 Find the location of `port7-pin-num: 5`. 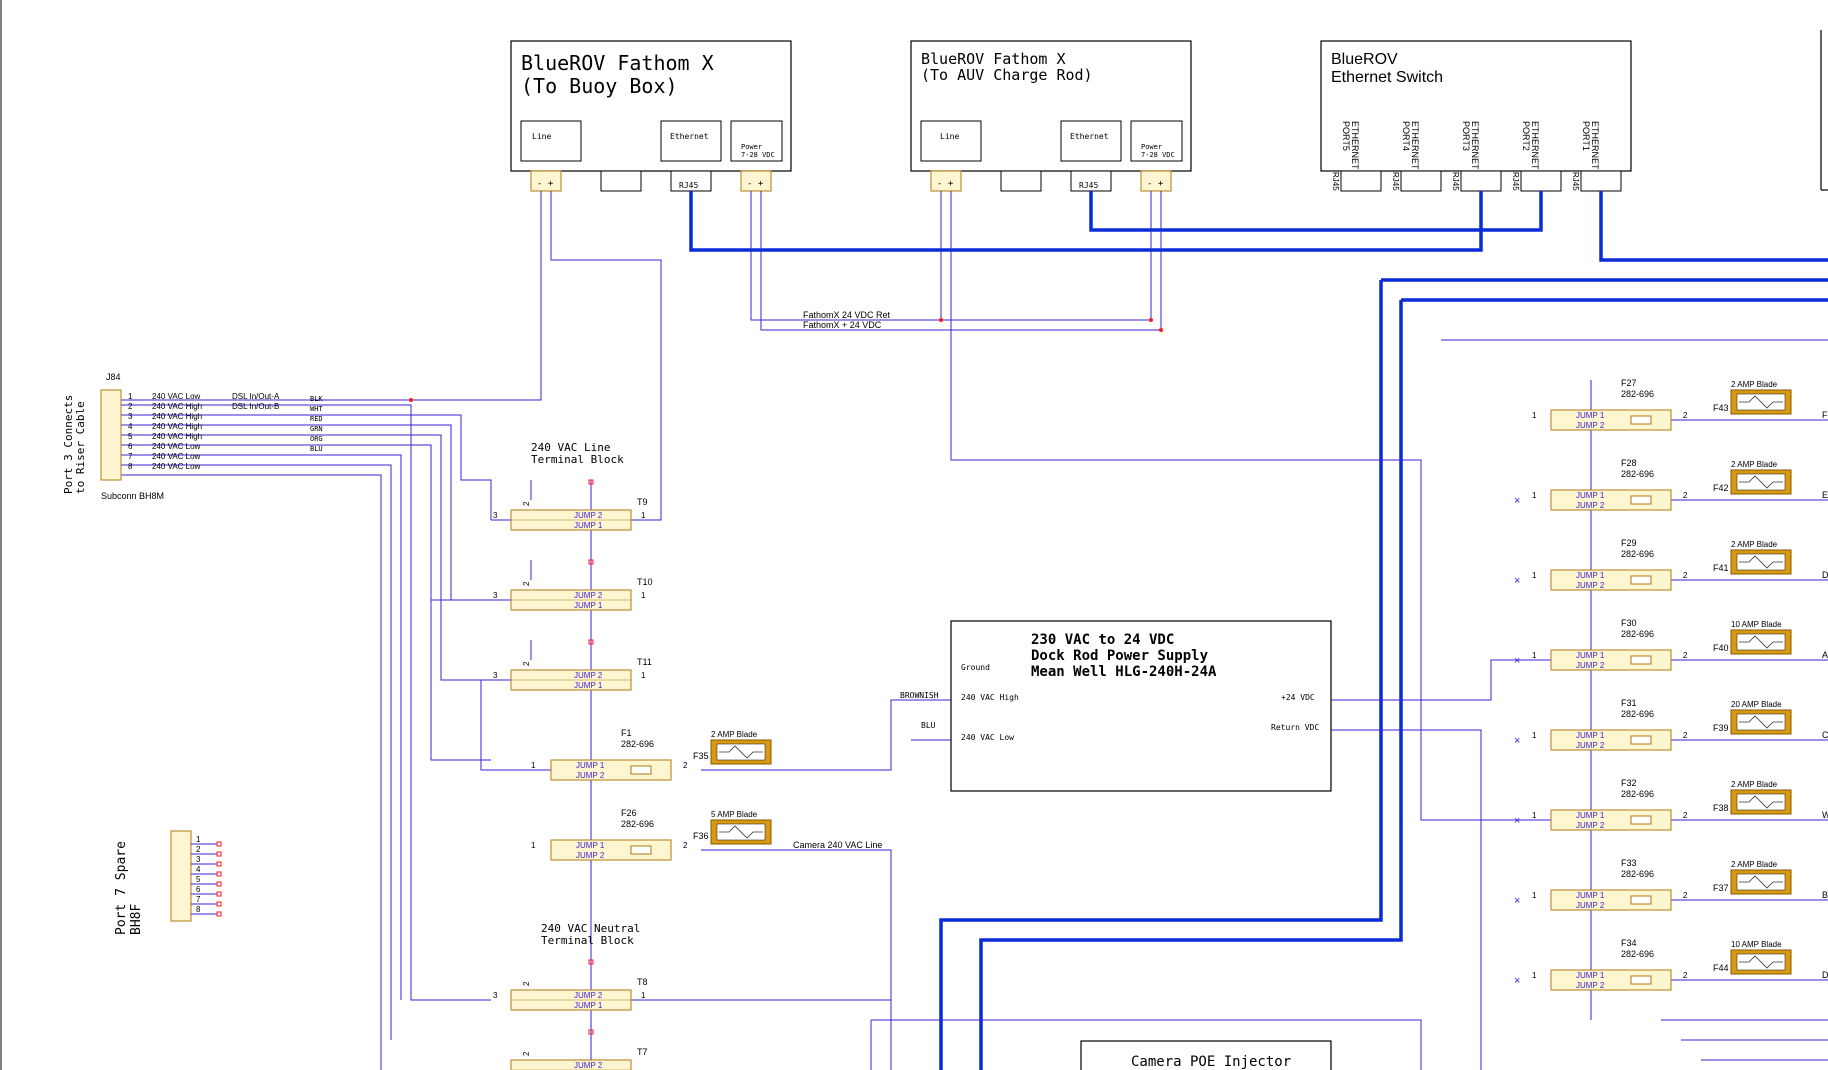

port7-pin-num: 5 is located at coordinates (198, 879).